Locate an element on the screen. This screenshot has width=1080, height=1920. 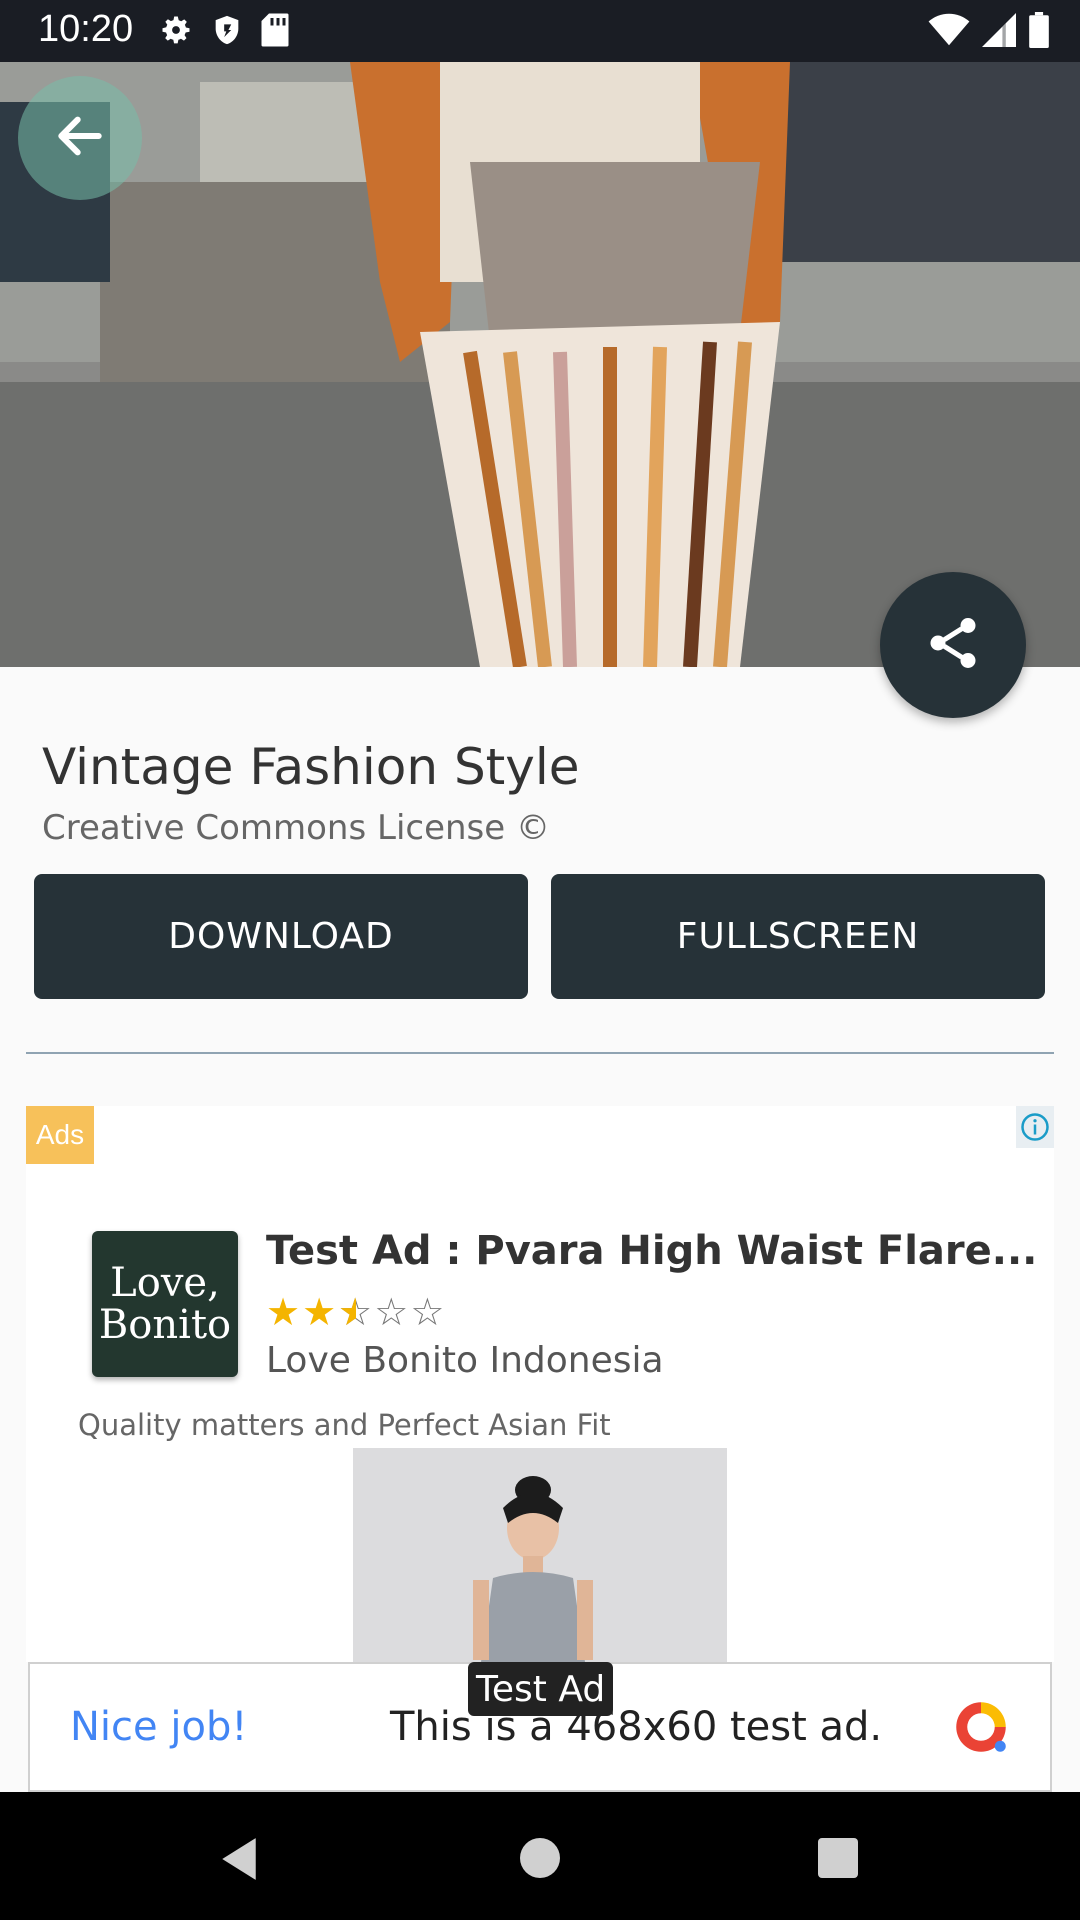
status-time: 10:20 is located at coordinates (86, 29).